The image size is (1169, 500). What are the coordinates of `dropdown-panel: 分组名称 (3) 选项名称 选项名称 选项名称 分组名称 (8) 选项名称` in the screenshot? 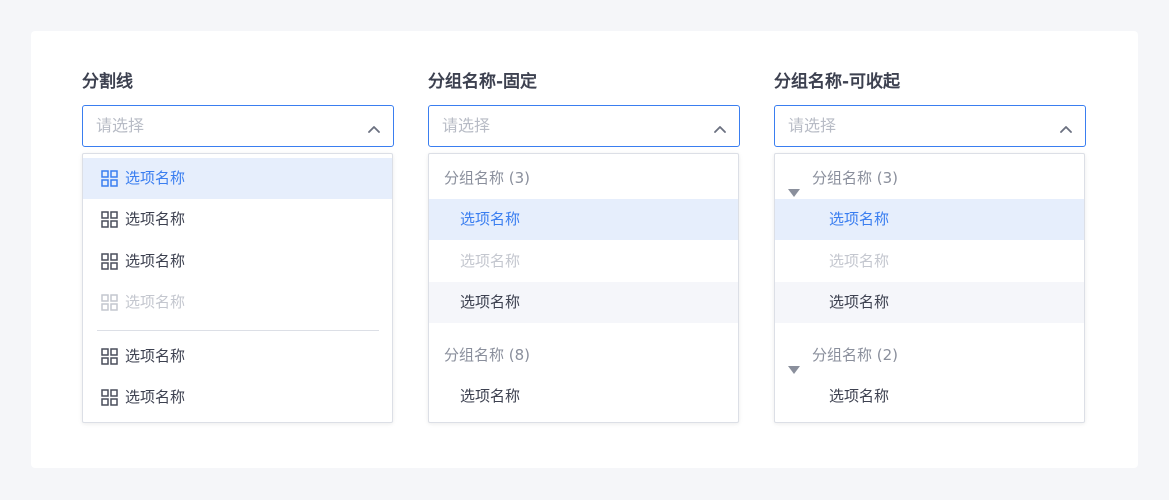 It's located at (583, 288).